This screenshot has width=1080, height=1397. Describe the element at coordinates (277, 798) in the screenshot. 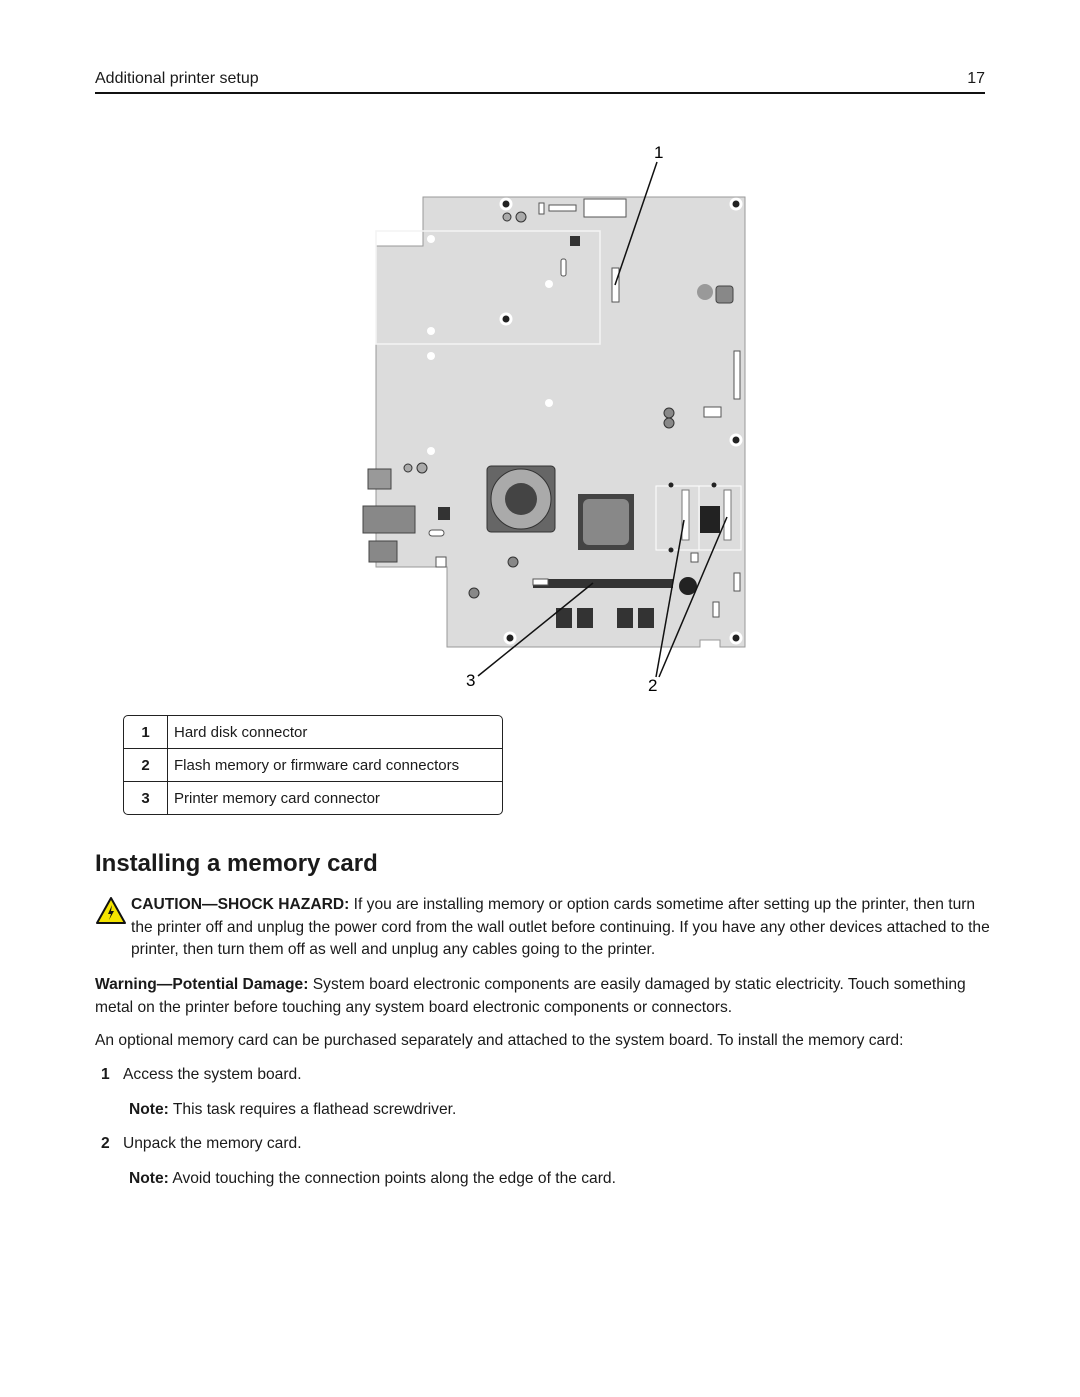

I see `legend-label: Printer memory card connector` at that location.